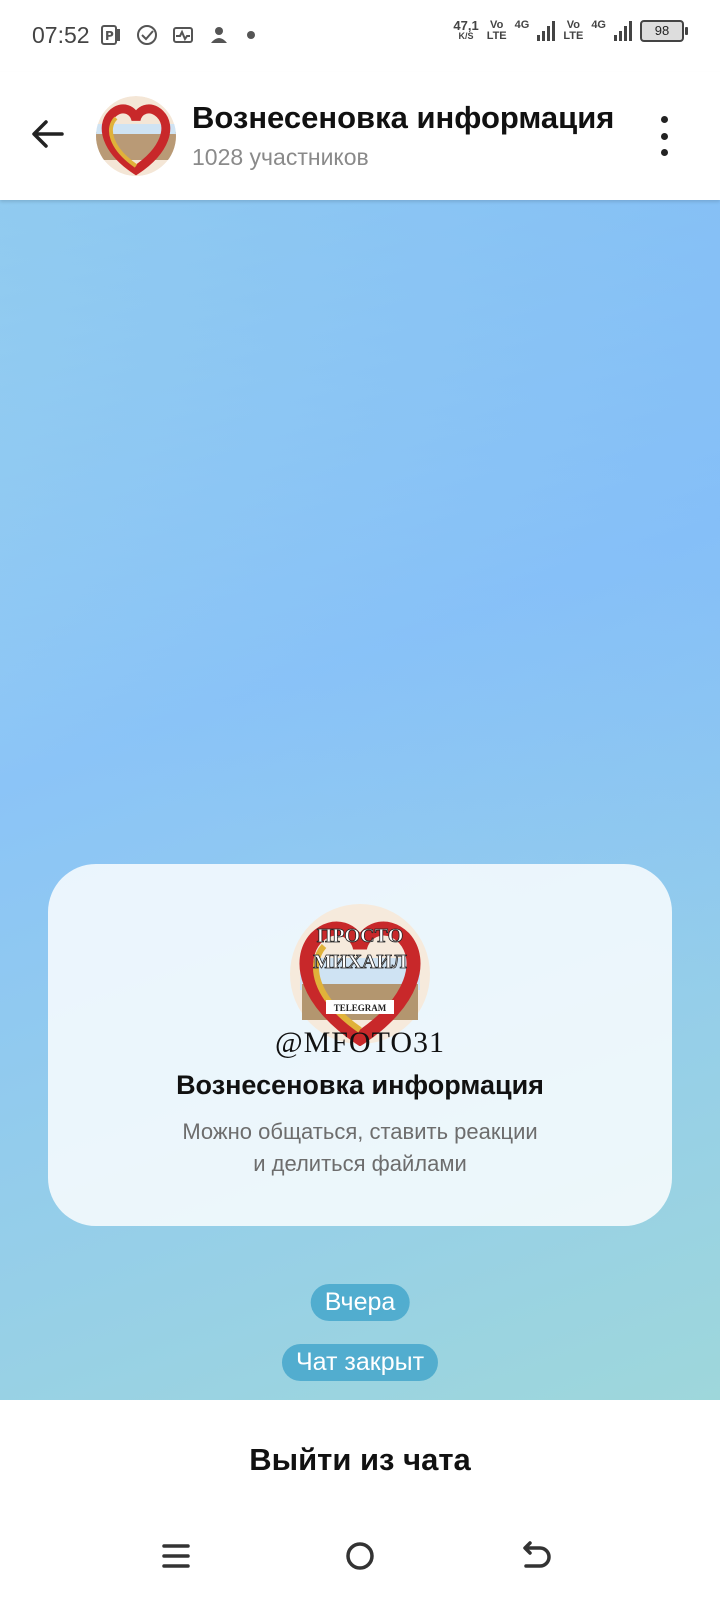 The height and width of the screenshot is (1600, 720). What do you see at coordinates (61, 35) in the screenshot?
I see `status-time: 07:52` at bounding box center [61, 35].